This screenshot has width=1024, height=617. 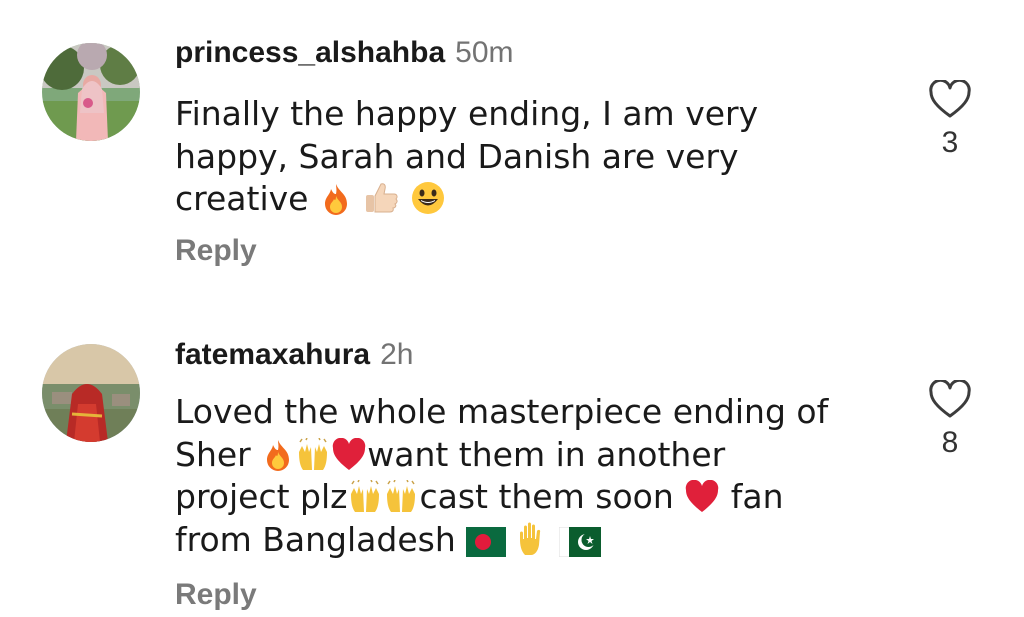 I want to click on comment-line: from Bangladesh, so click(x=525, y=540).